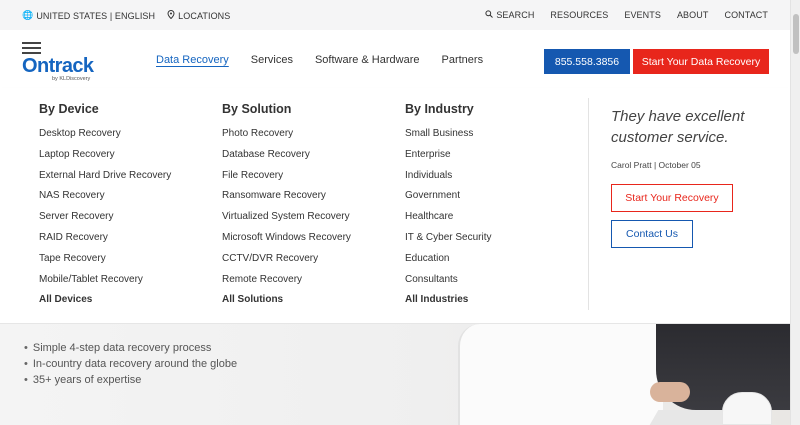  I want to click on menu-link: Ransomware Recovery, so click(286, 196).